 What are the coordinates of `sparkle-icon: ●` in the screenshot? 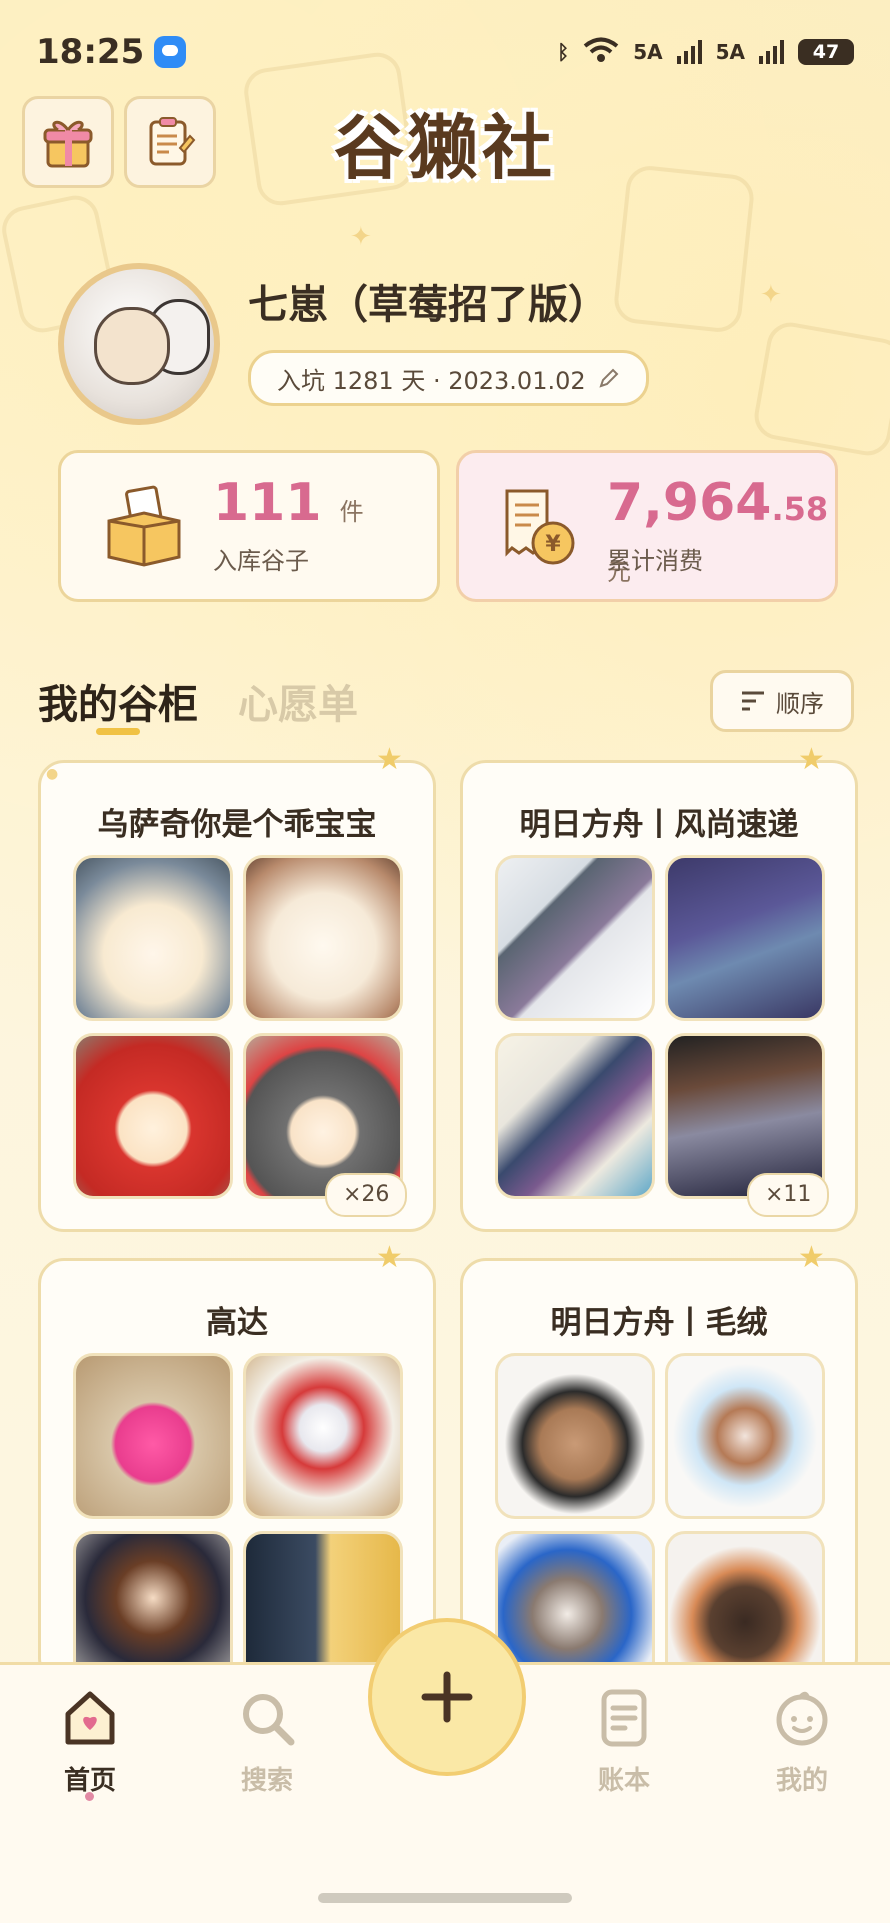 It's located at (52, 774).